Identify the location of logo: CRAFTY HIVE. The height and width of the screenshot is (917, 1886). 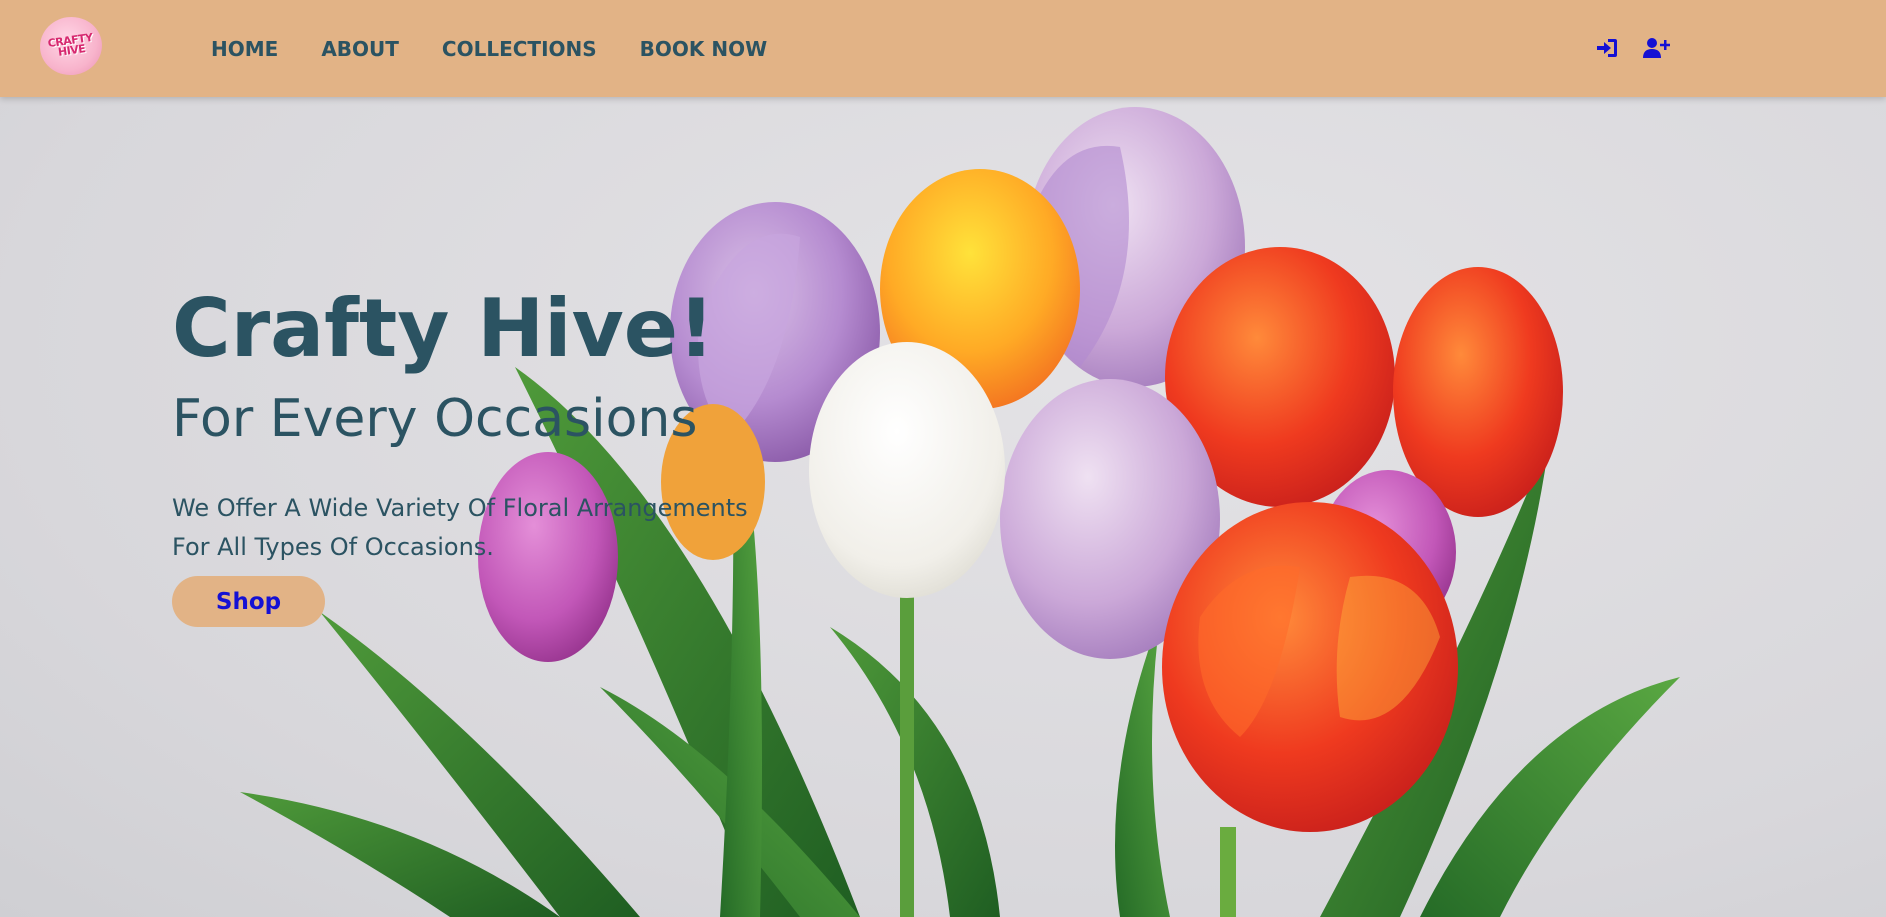
(71, 46).